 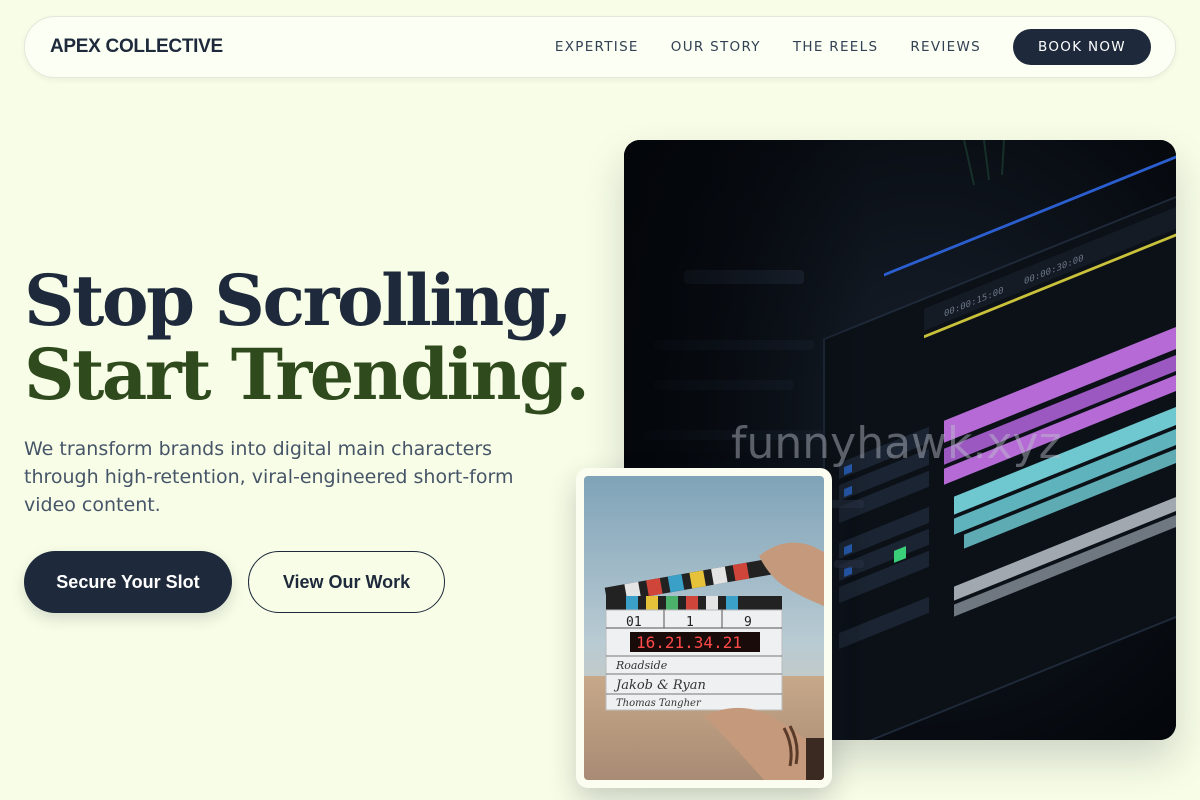 What do you see at coordinates (659, 685) in the screenshot?
I see `svg-text: Jakob & Ryan` at bounding box center [659, 685].